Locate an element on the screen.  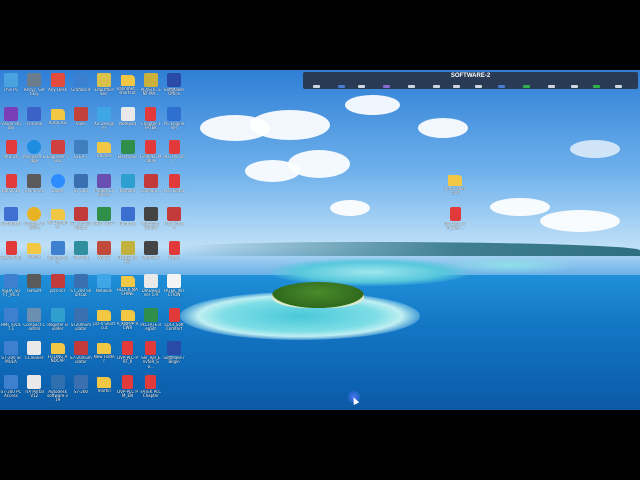
desktop-icon: pdf-2019 is located at coordinates (11, 190).